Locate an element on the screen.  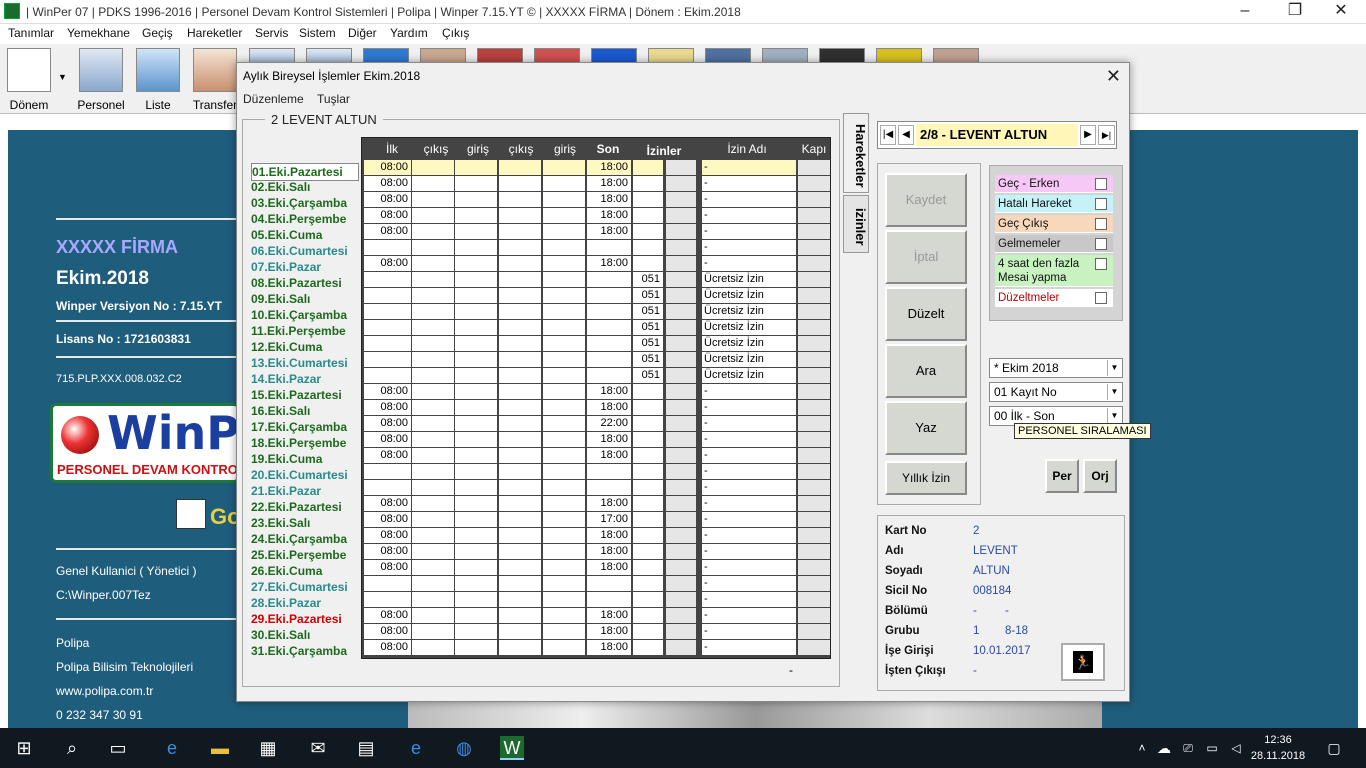
winper-taskbar-icon: W is located at coordinates (512, 748).